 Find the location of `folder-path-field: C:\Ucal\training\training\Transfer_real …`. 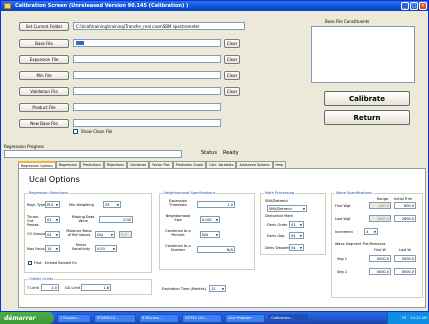

folder-path-field: C:\Ucal\training\training\Transfer_real … is located at coordinates (159, 26).